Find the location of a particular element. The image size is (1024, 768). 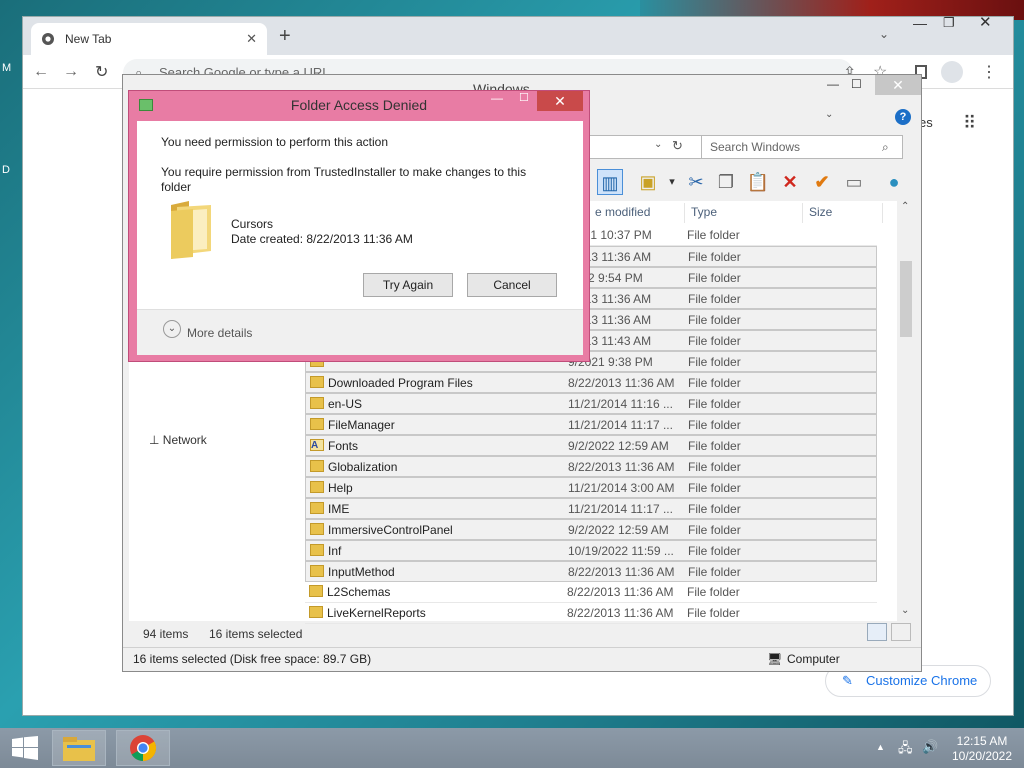

file-row: L2Schemas 8/22/2013 11:36 AM File folder is located at coordinates (591, 592).